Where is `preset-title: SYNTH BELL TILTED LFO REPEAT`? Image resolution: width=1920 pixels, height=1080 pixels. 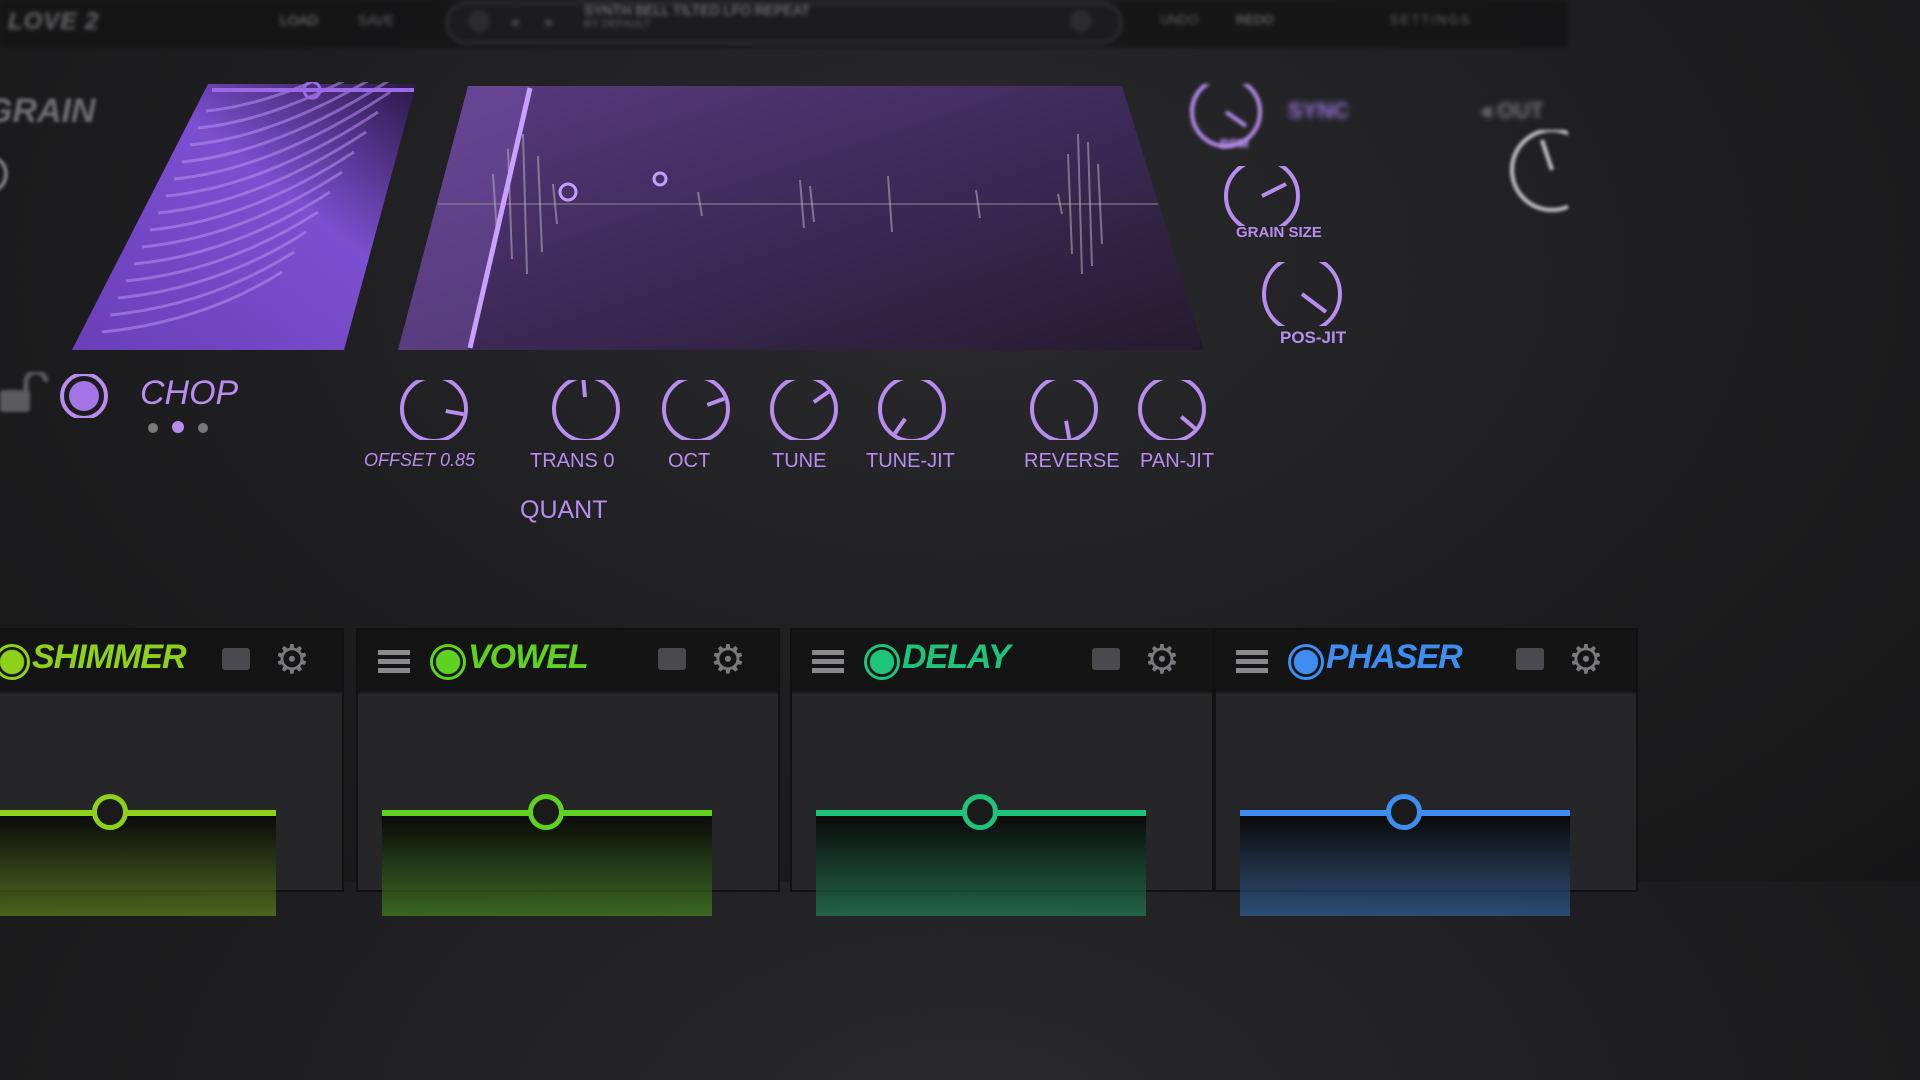 preset-title: SYNTH BELL TILTED LFO REPEAT is located at coordinates (697, 10).